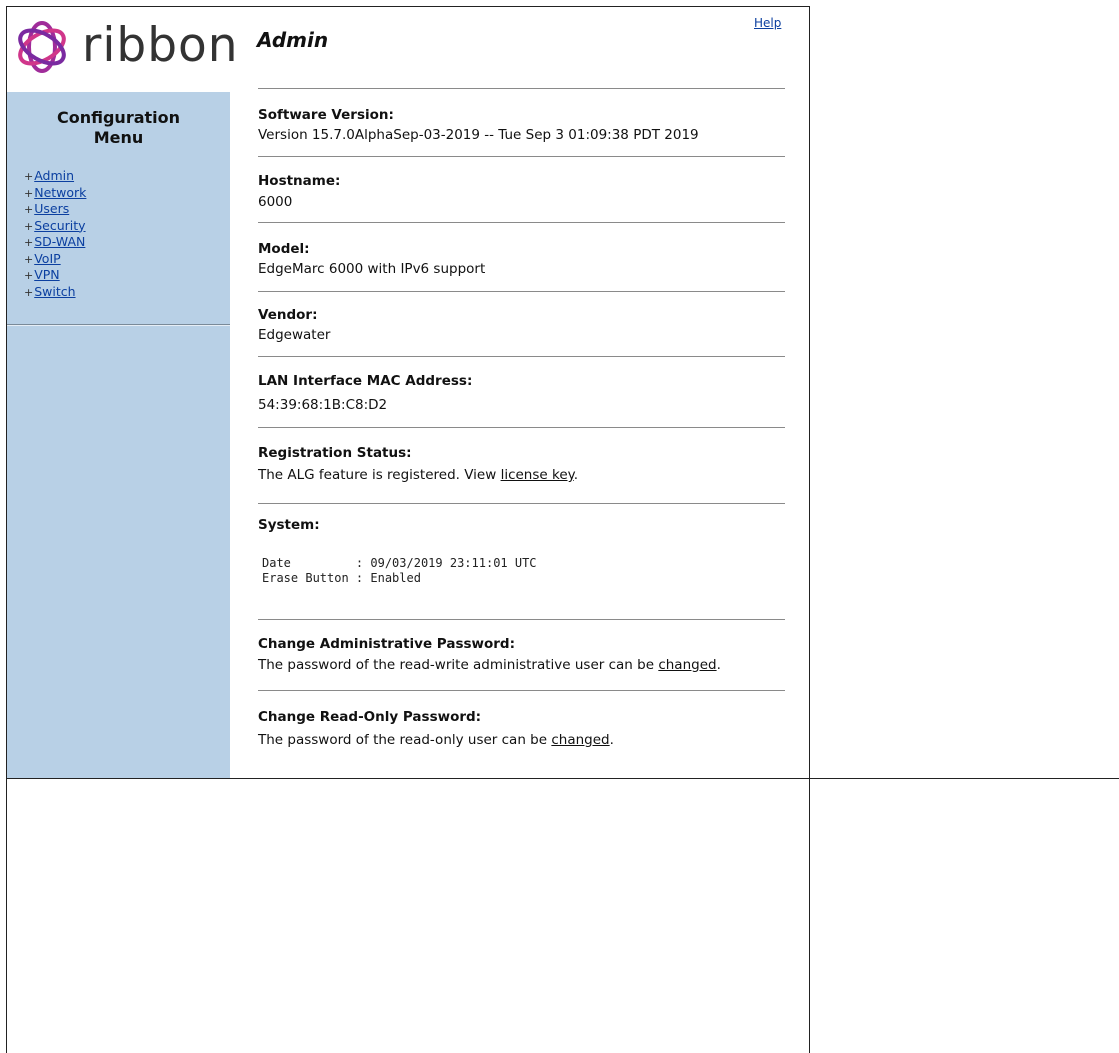 The width and height of the screenshot is (1119, 1053). I want to click on menu-link-switch: Switch, so click(54, 291).